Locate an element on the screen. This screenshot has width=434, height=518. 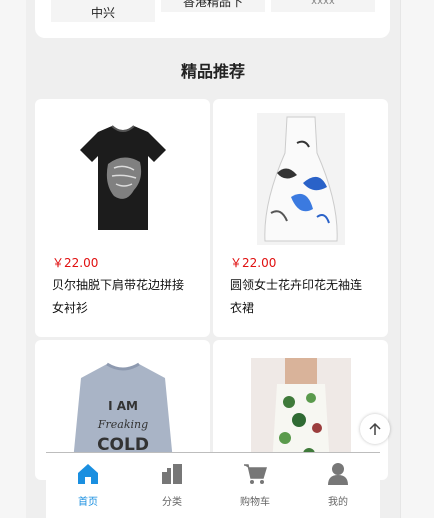
bottom-tab-bar: 首页 分类 购物车 我的 is located at coordinates (213, 485).